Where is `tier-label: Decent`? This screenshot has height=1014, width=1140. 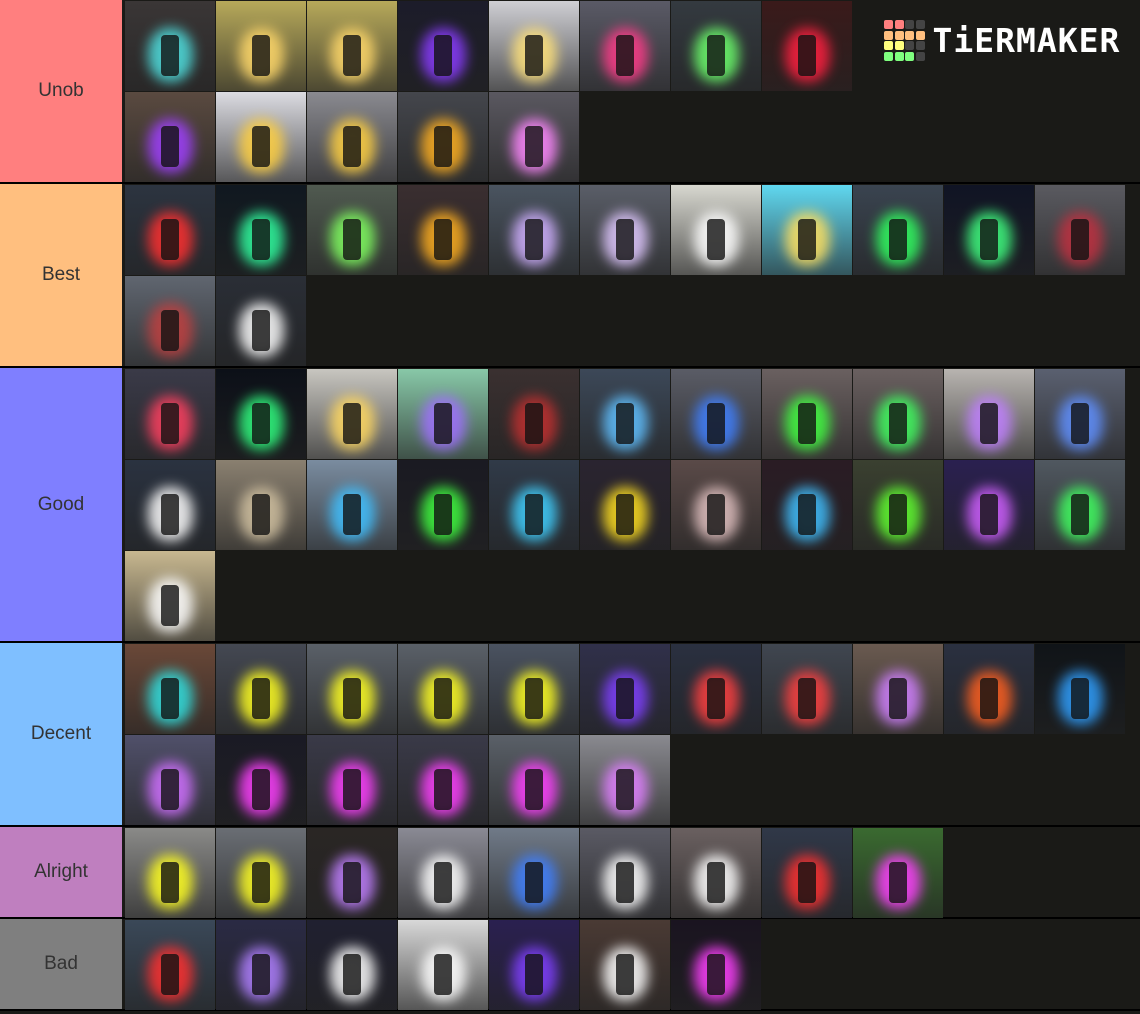 tier-label: Decent is located at coordinates (62, 734).